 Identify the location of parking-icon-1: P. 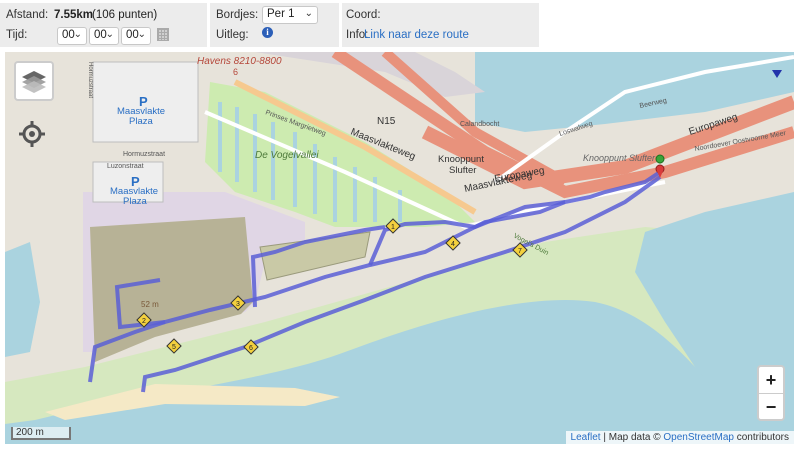
(143, 101).